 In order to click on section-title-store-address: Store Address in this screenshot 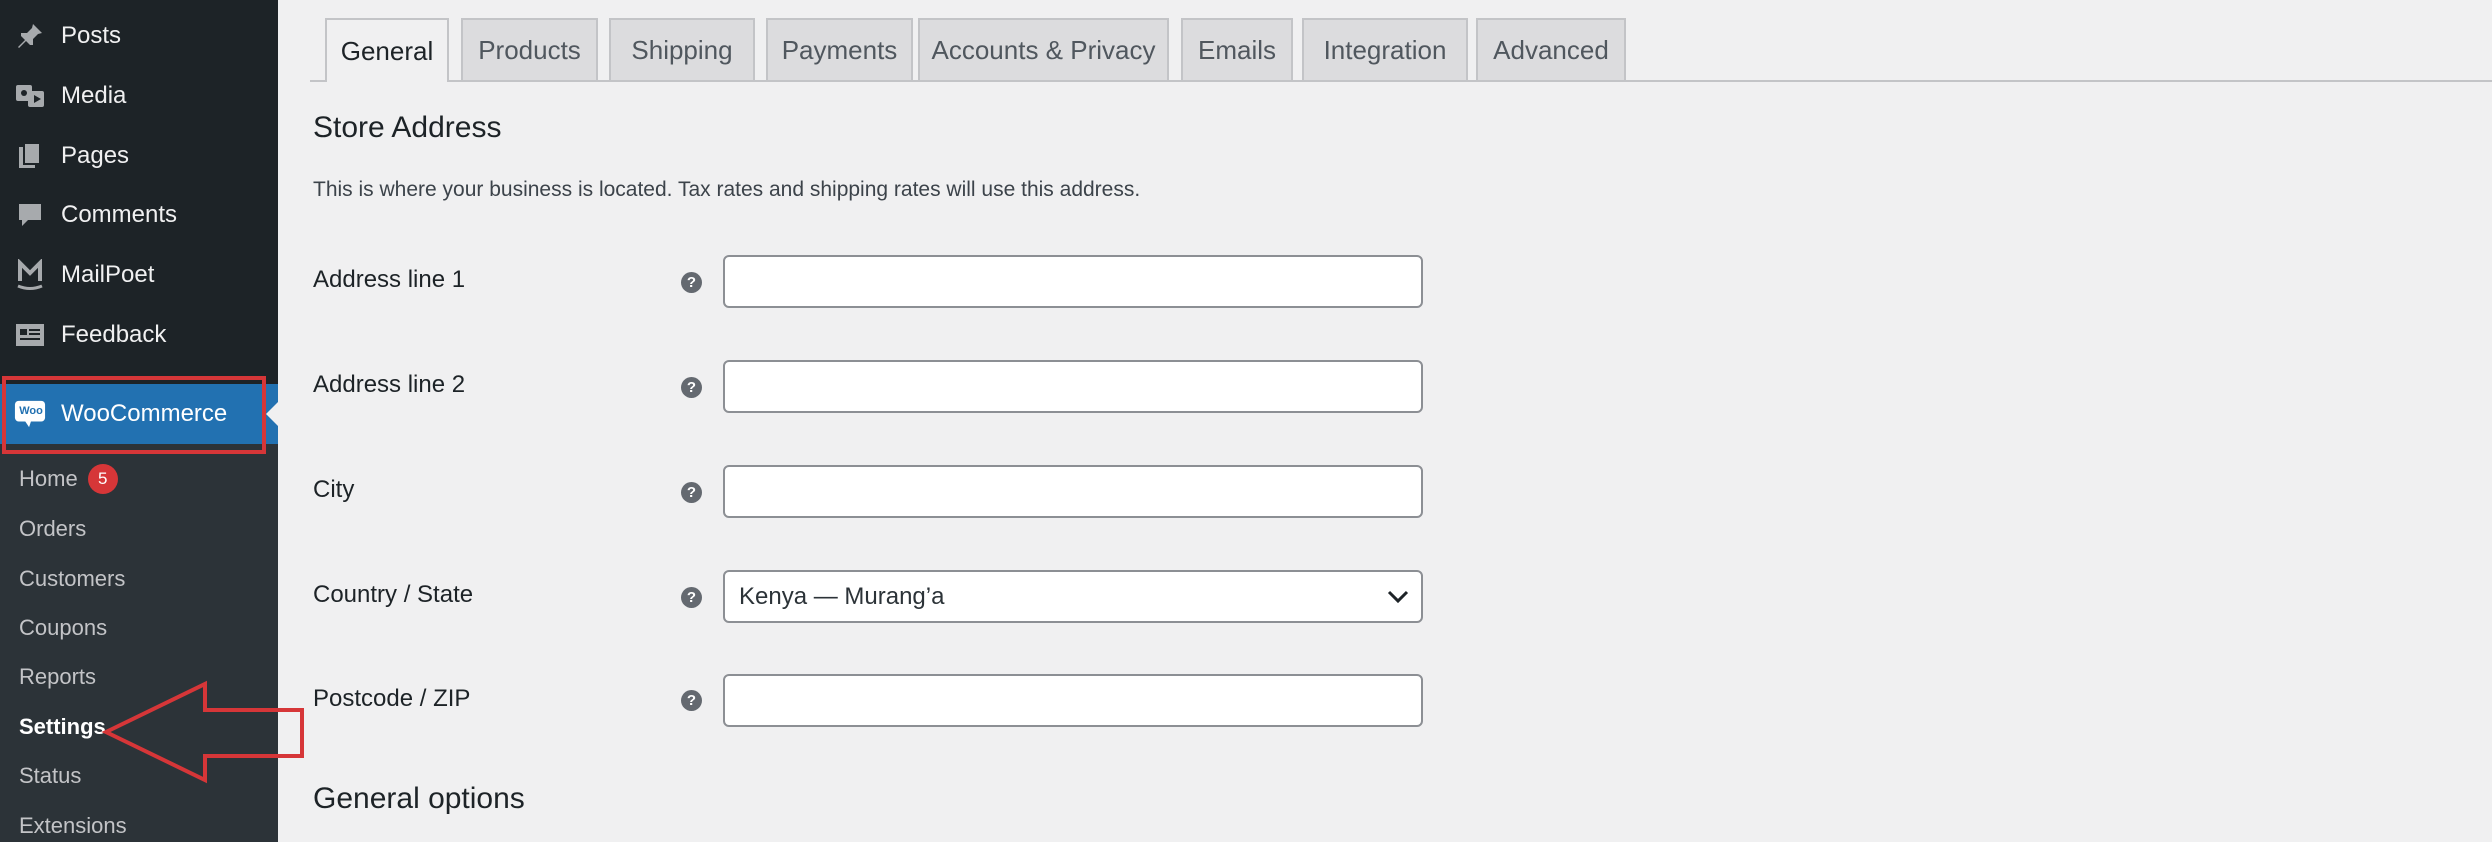, I will do `click(407, 127)`.